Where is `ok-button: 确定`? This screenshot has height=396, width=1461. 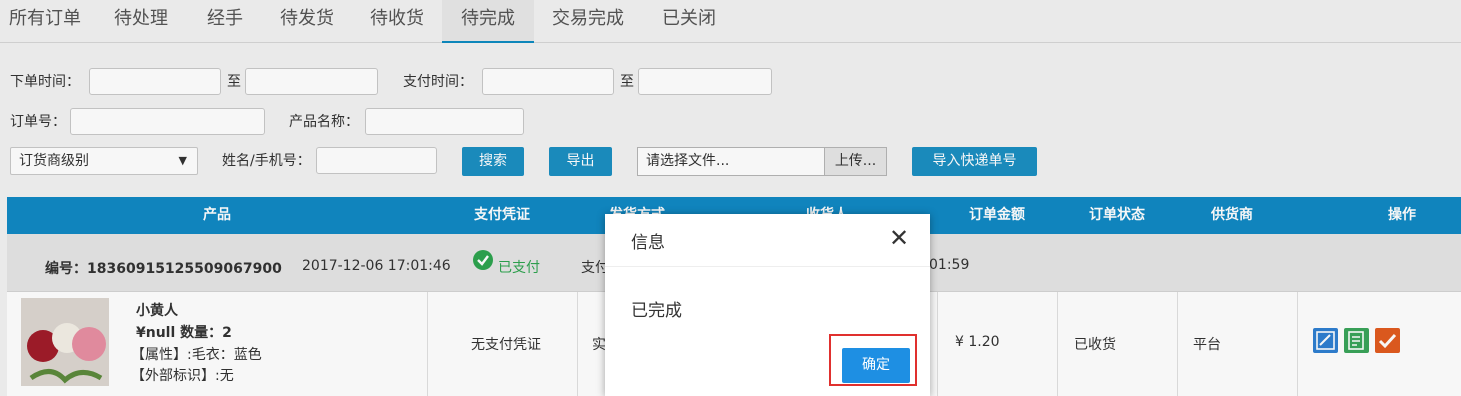
ok-button: 确定 is located at coordinates (876, 365).